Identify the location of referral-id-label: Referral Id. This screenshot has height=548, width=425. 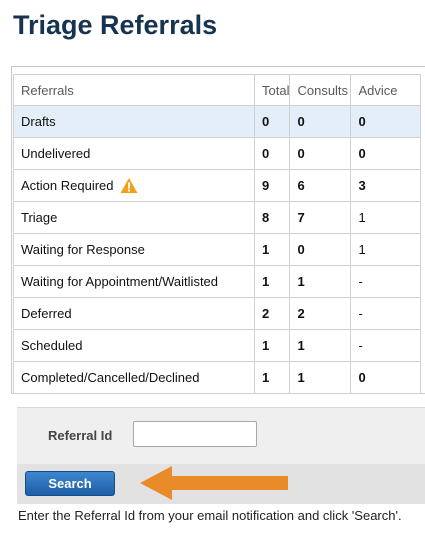
(80, 435).